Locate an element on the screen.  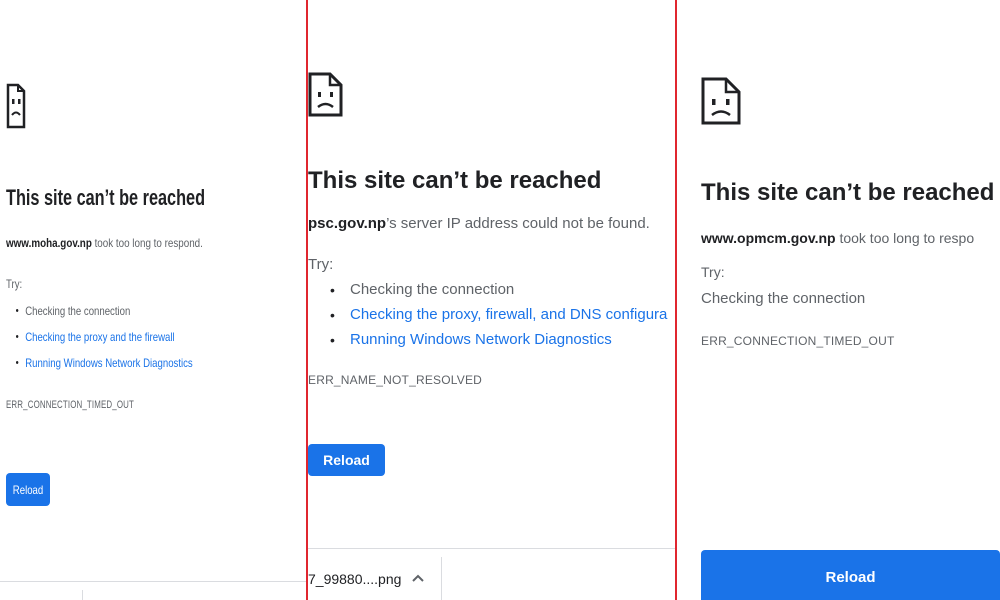
download-bar-border is located at coordinates (153, 581).